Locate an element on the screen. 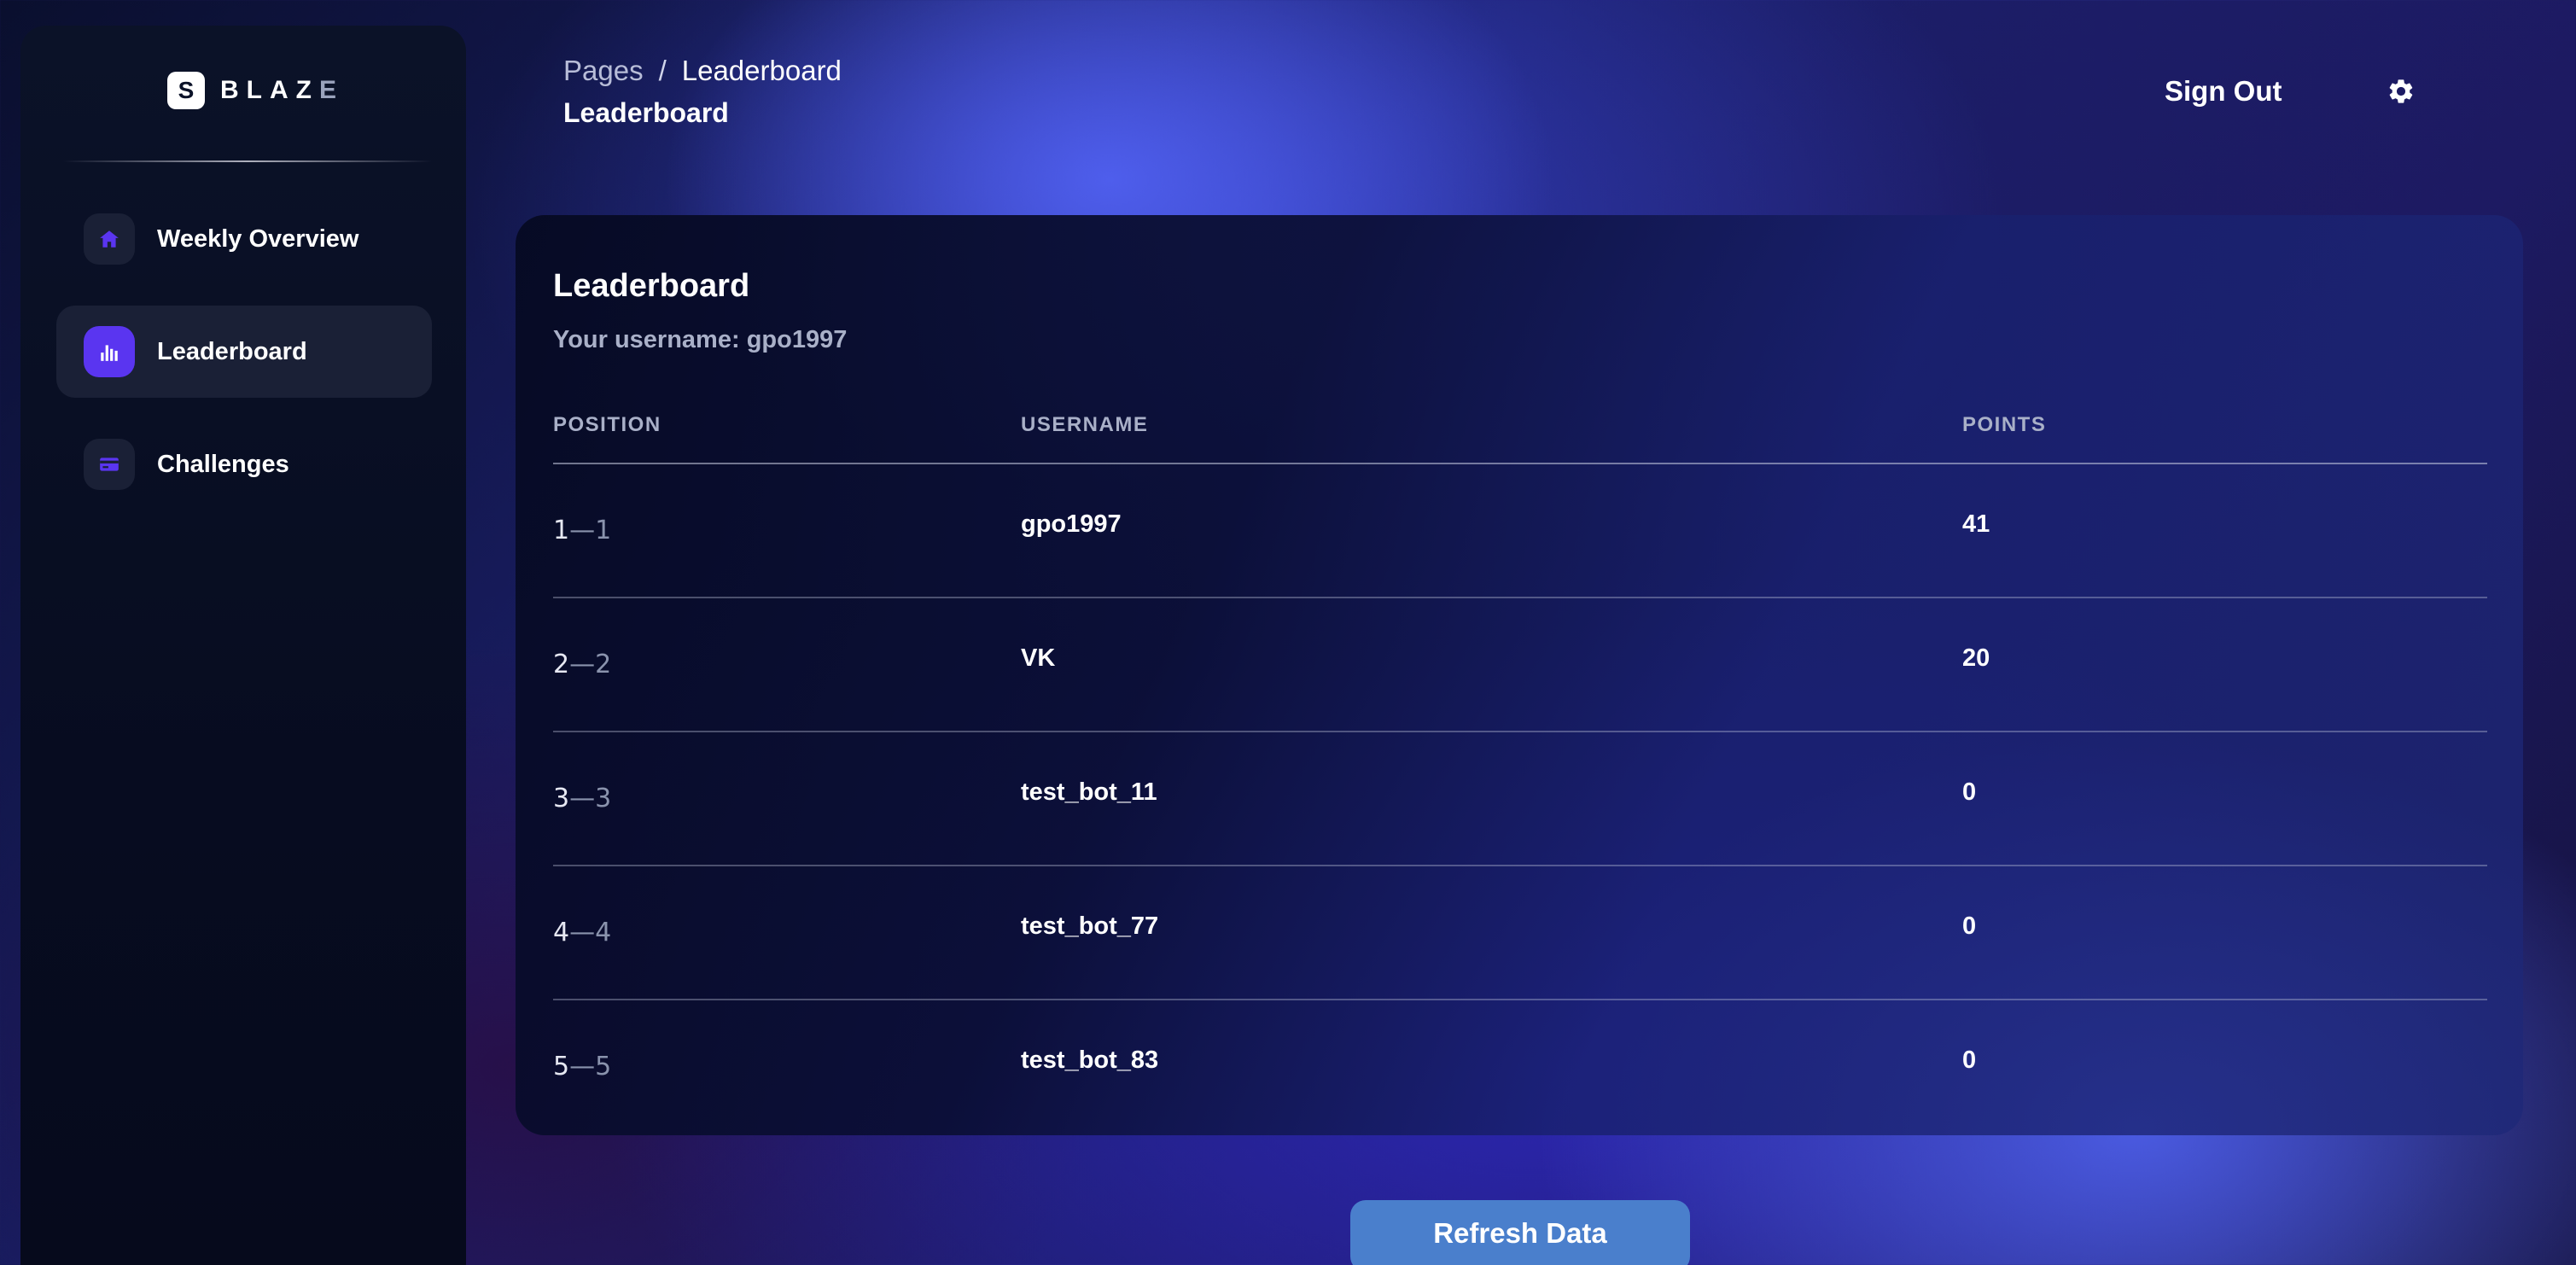 The image size is (2576, 1265). position-change: —5 is located at coordinates (590, 1066).